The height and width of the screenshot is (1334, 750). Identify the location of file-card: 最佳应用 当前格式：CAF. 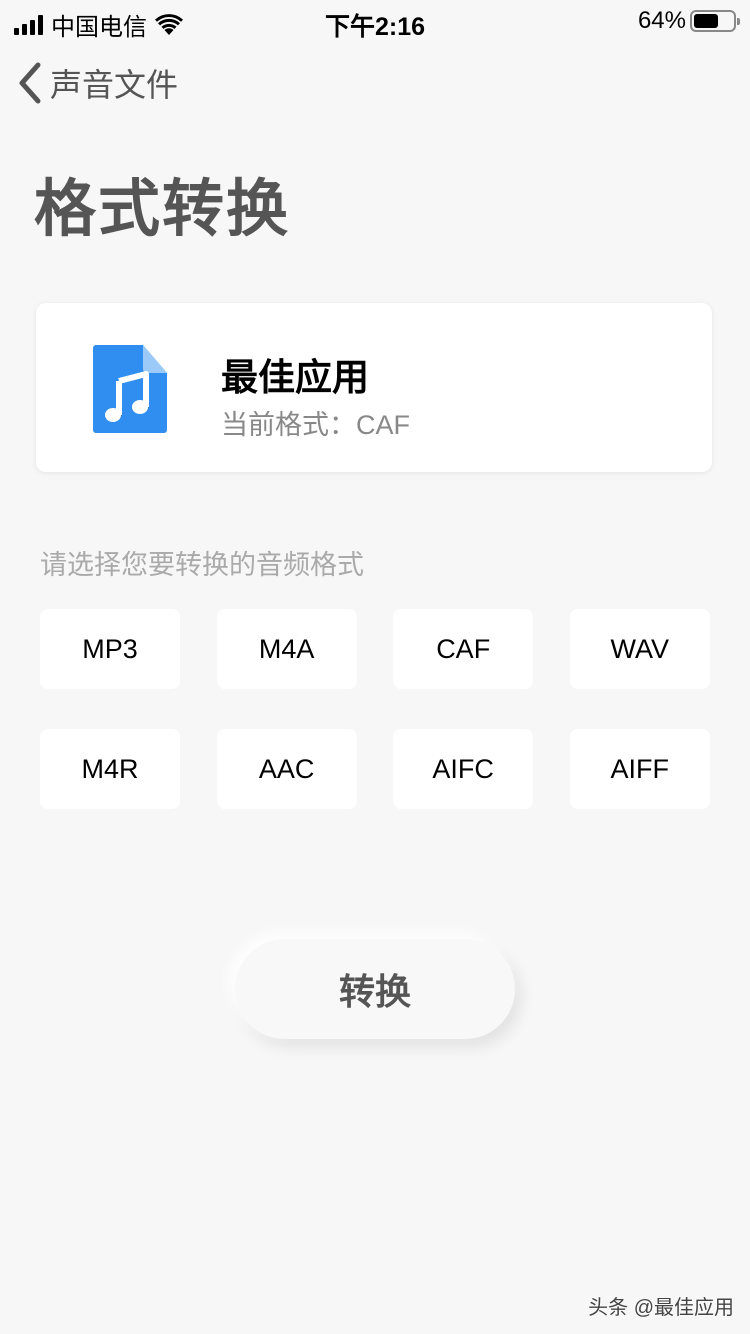
(374, 387).